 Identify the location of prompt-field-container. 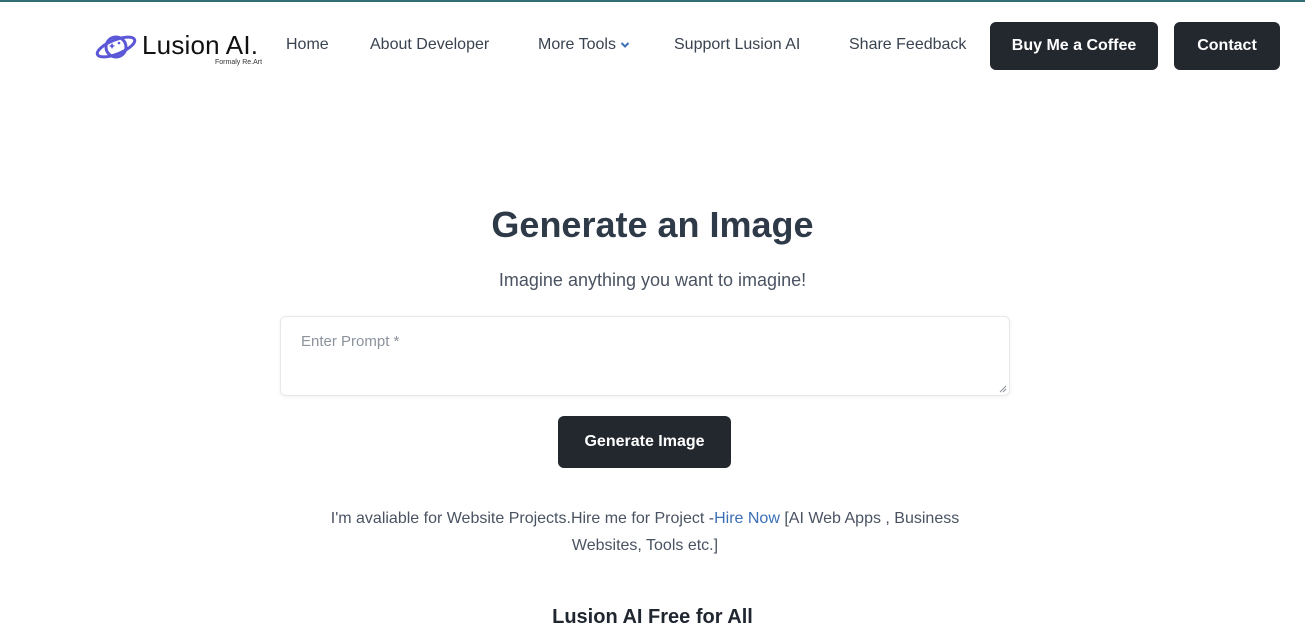
(645, 356).